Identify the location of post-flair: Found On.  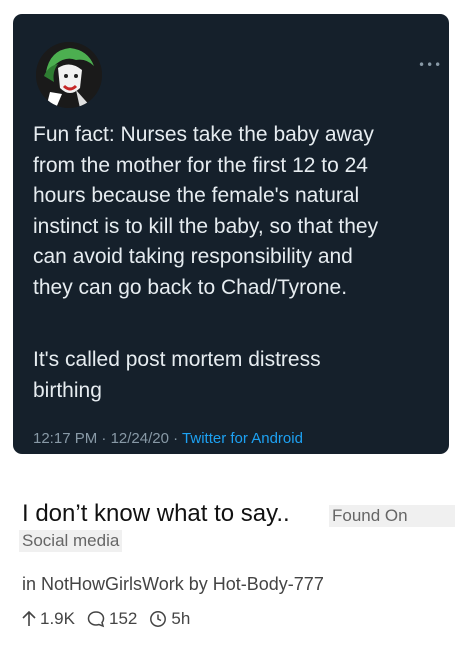
(392, 516).